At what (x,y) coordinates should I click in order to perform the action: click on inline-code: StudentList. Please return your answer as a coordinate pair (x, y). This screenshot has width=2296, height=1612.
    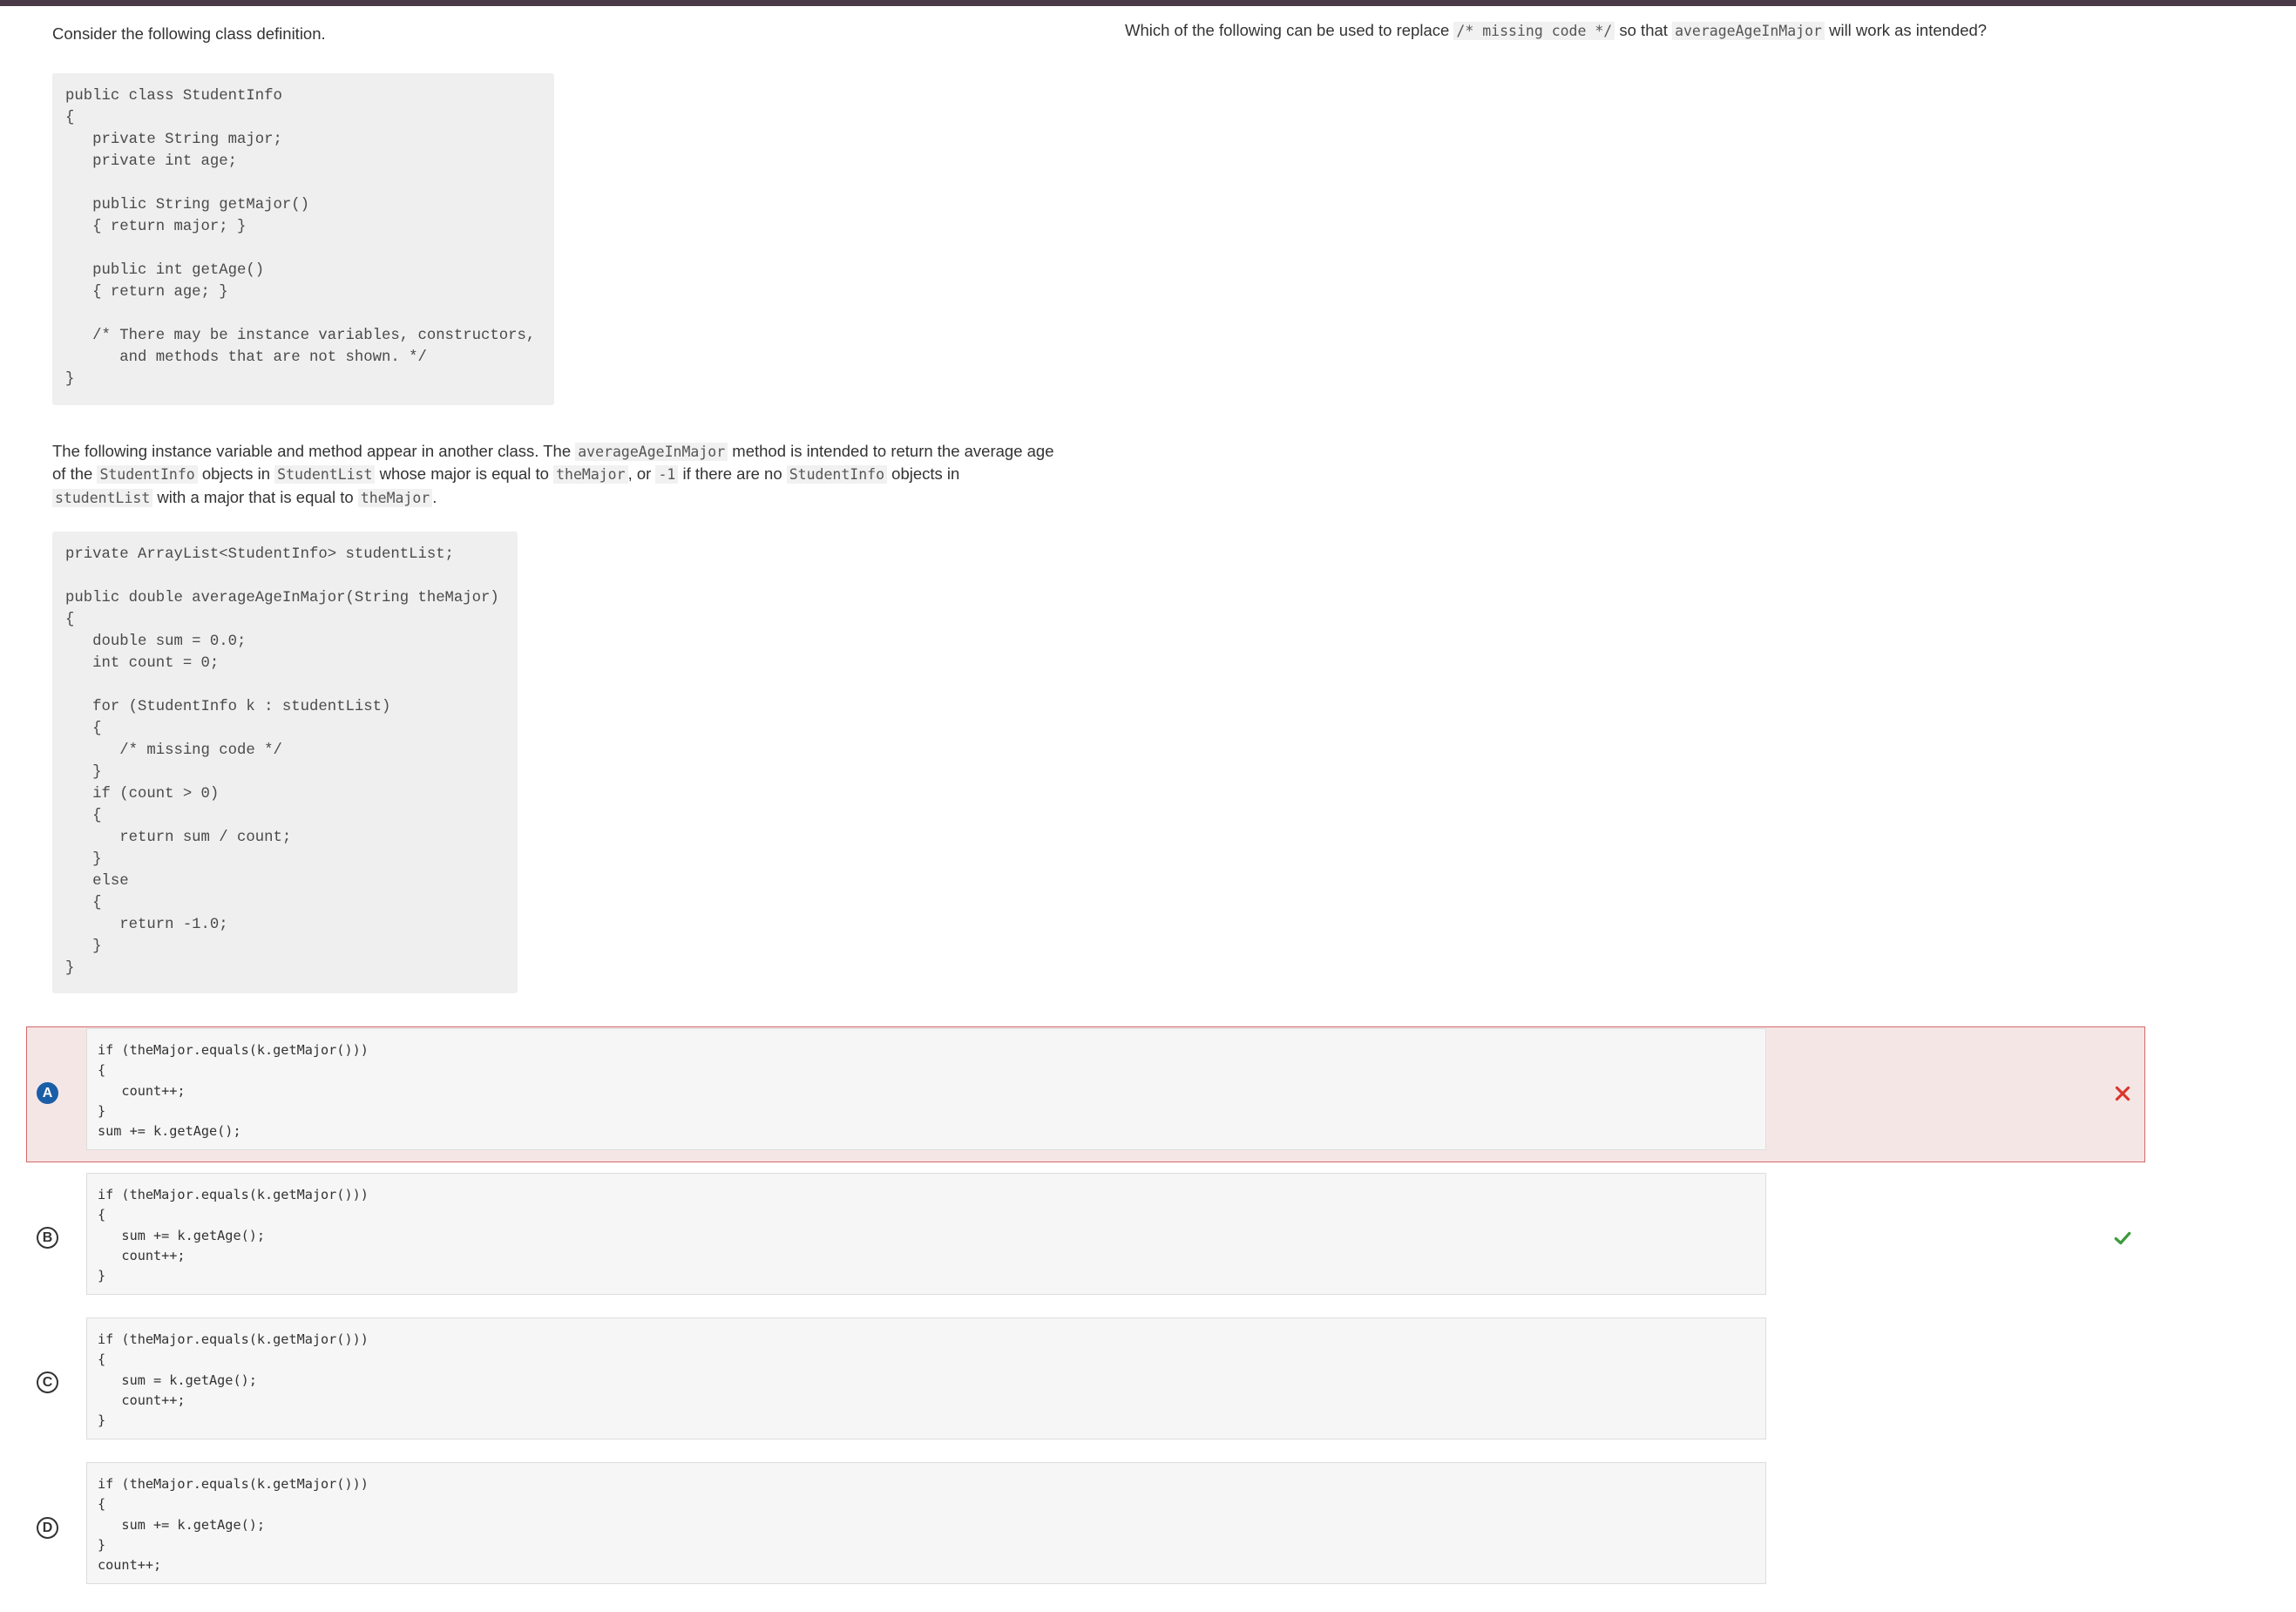
    Looking at the image, I should click on (325, 474).